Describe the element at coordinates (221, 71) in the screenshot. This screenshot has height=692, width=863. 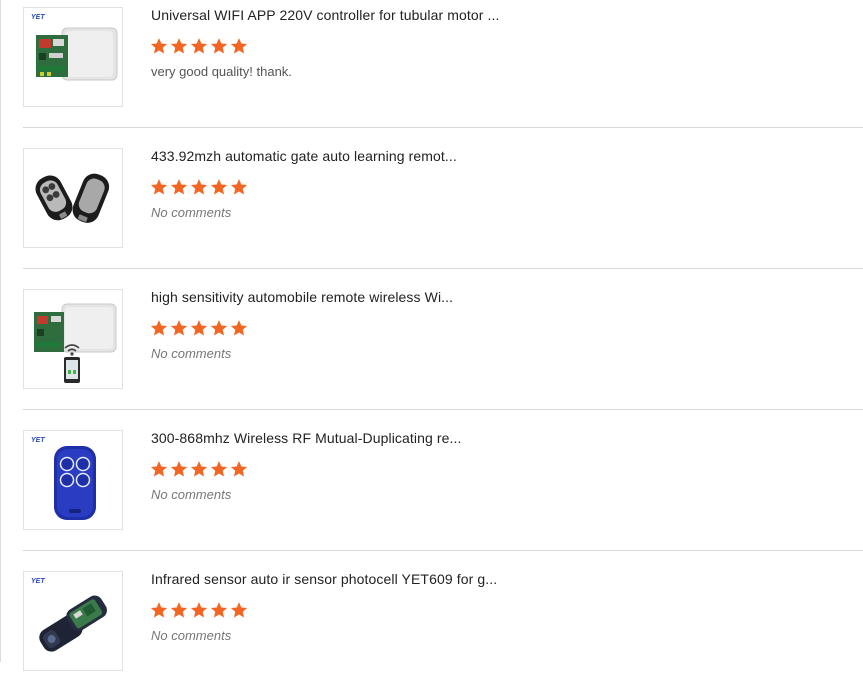
I see `review-comment: very good quality! thank.` at that location.